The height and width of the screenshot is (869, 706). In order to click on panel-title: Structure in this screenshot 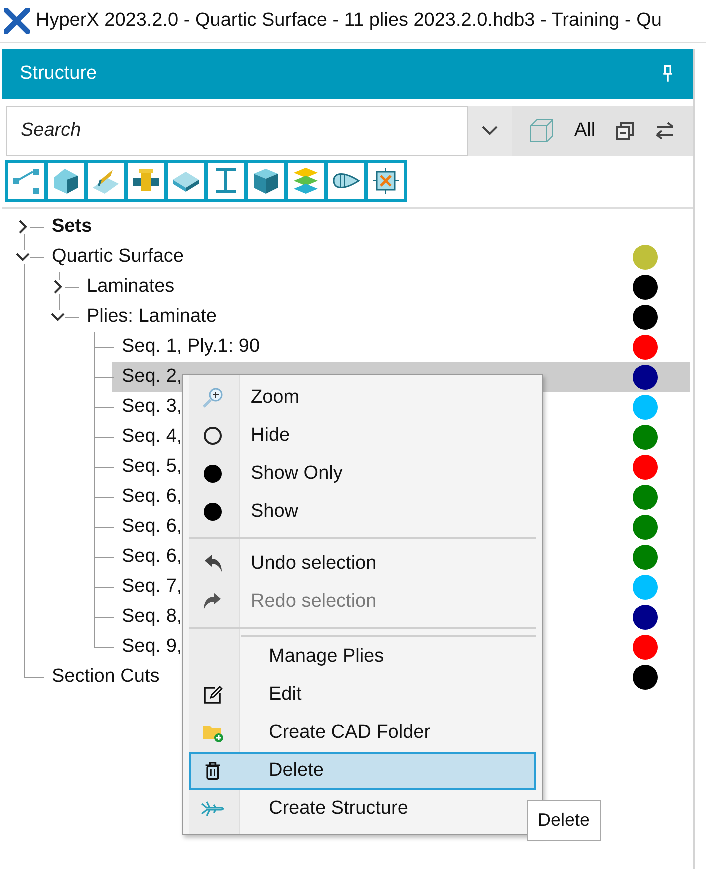, I will do `click(59, 74)`.